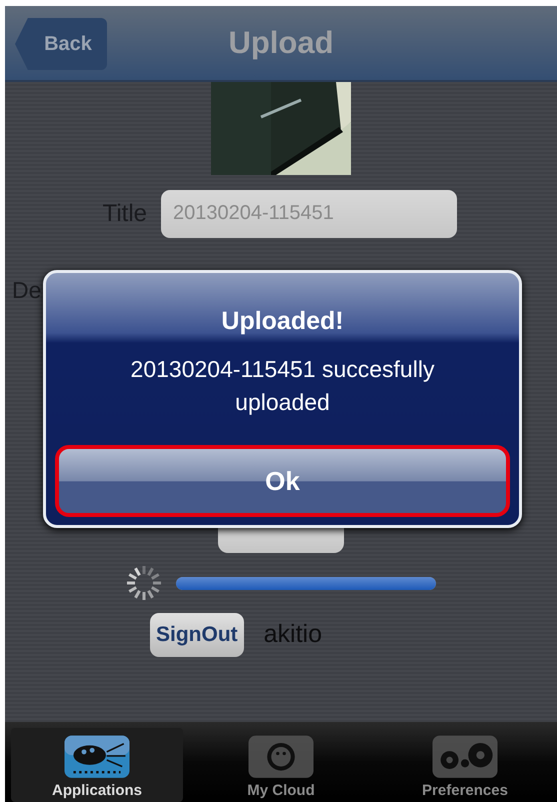 This screenshot has height=802, width=557. What do you see at coordinates (282, 481) in the screenshot?
I see `ok-button: Ok` at bounding box center [282, 481].